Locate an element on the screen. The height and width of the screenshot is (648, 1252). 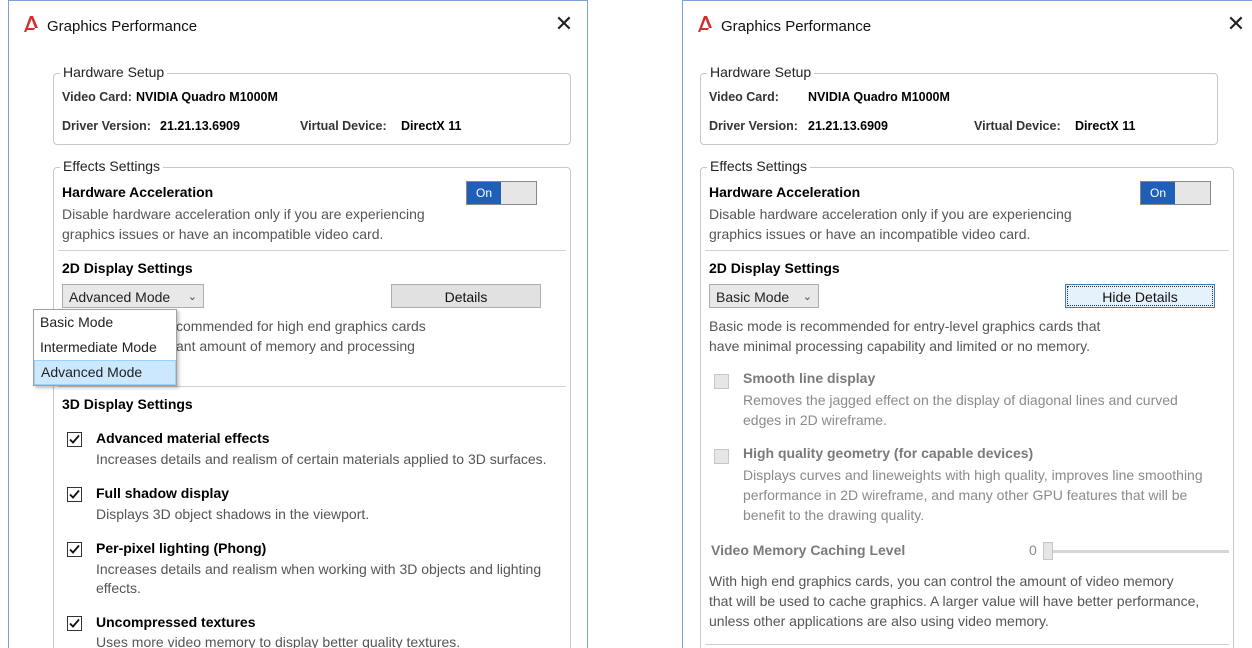
high-quality-geometry-desc-line3: benefit to the drawing quality. is located at coordinates (834, 515).